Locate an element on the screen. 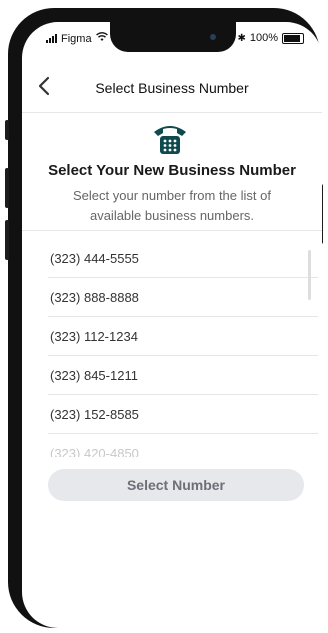  nav-header: Select Business Number is located at coordinates (172, 89).